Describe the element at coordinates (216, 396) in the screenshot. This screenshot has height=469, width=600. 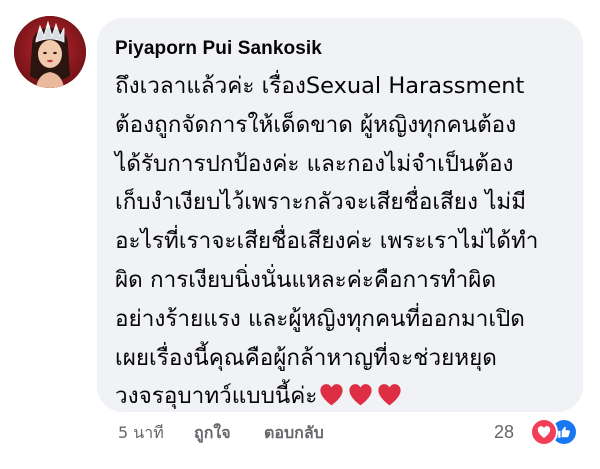
I see `comment-line-text: วงจรอุบาทว์แบบนี้ค่ะ` at that location.